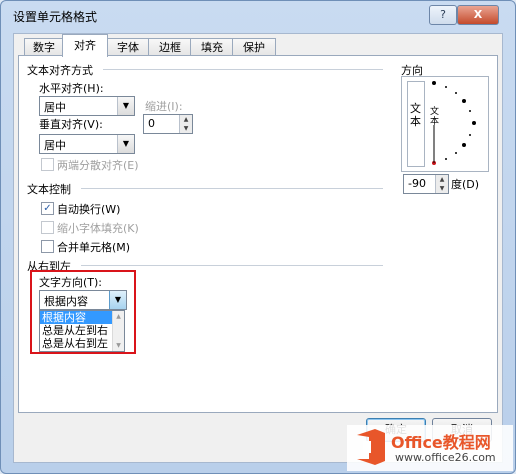 This screenshot has height=474, width=516. Describe the element at coordinates (170, 47) in the screenshot. I see `tab-border: 边框` at that location.